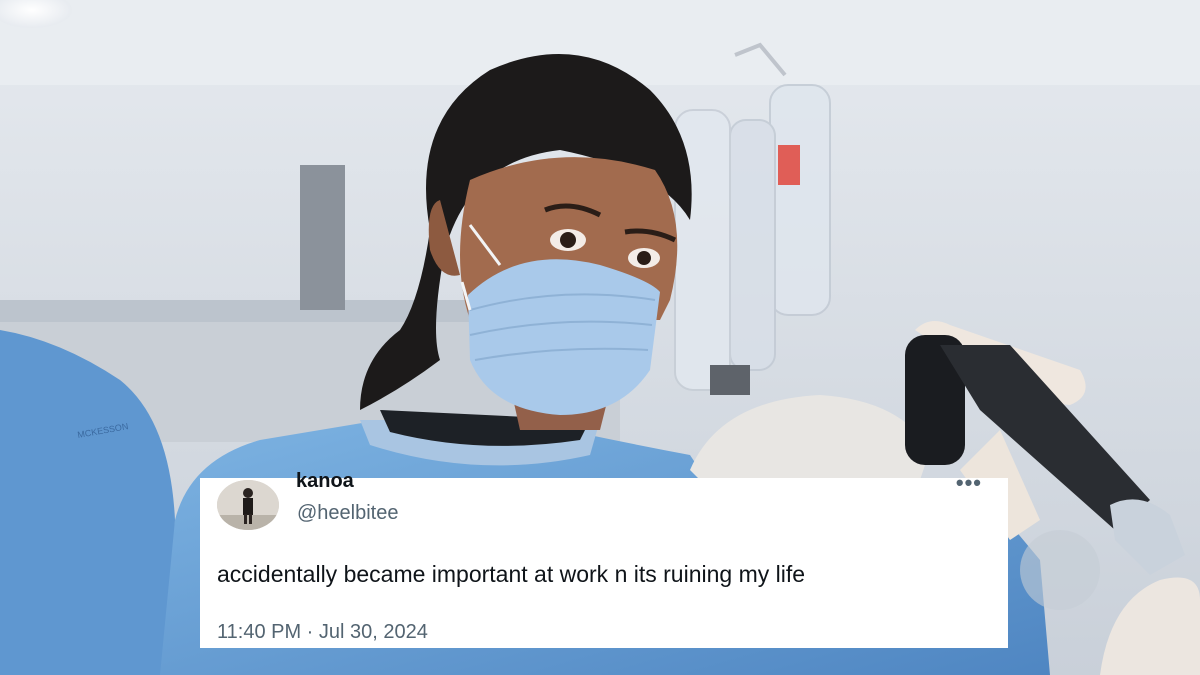 The image size is (1200, 675). Describe the element at coordinates (322, 237) in the screenshot. I see `wall-number` at that location.